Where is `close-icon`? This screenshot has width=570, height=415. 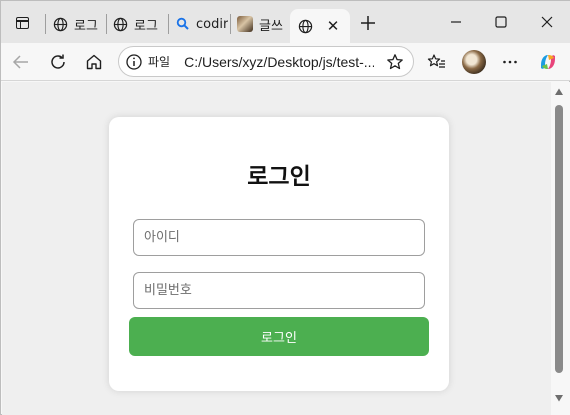 close-icon is located at coordinates (547, 22).